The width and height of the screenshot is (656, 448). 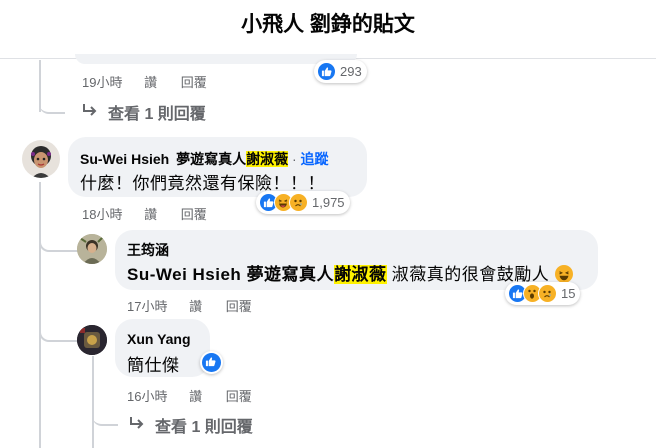 What do you see at coordinates (102, 213) in the screenshot?
I see `comment-time: 18小時` at bounding box center [102, 213].